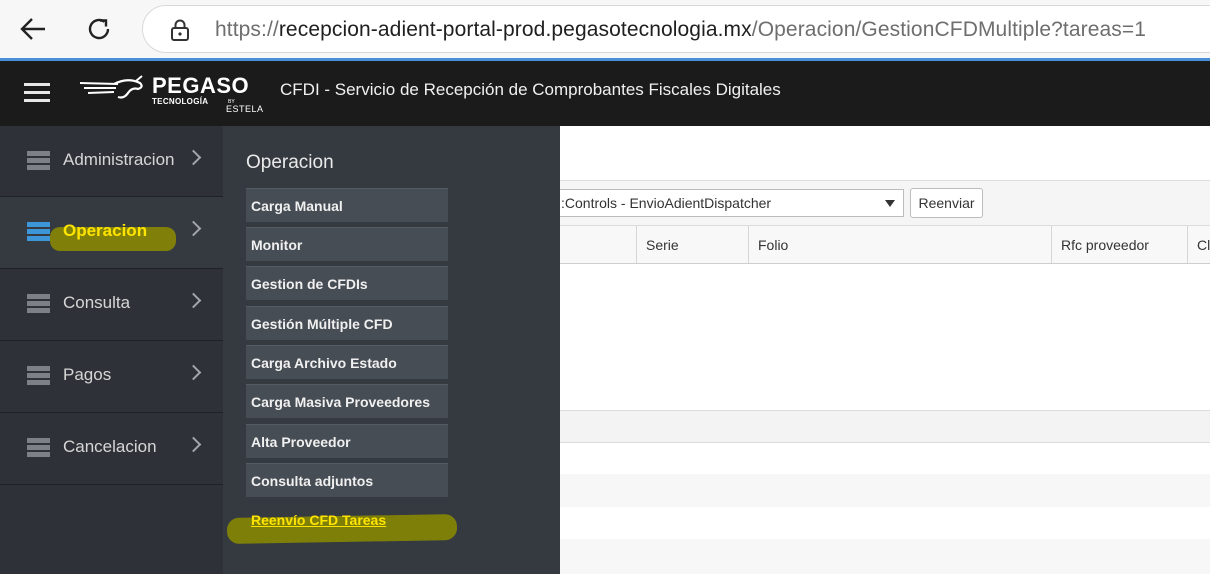 Image resolution: width=1210 pixels, height=574 pixels. Describe the element at coordinates (347, 205) in the screenshot. I see `menu-item-carga-manual: Carga Manual` at that location.